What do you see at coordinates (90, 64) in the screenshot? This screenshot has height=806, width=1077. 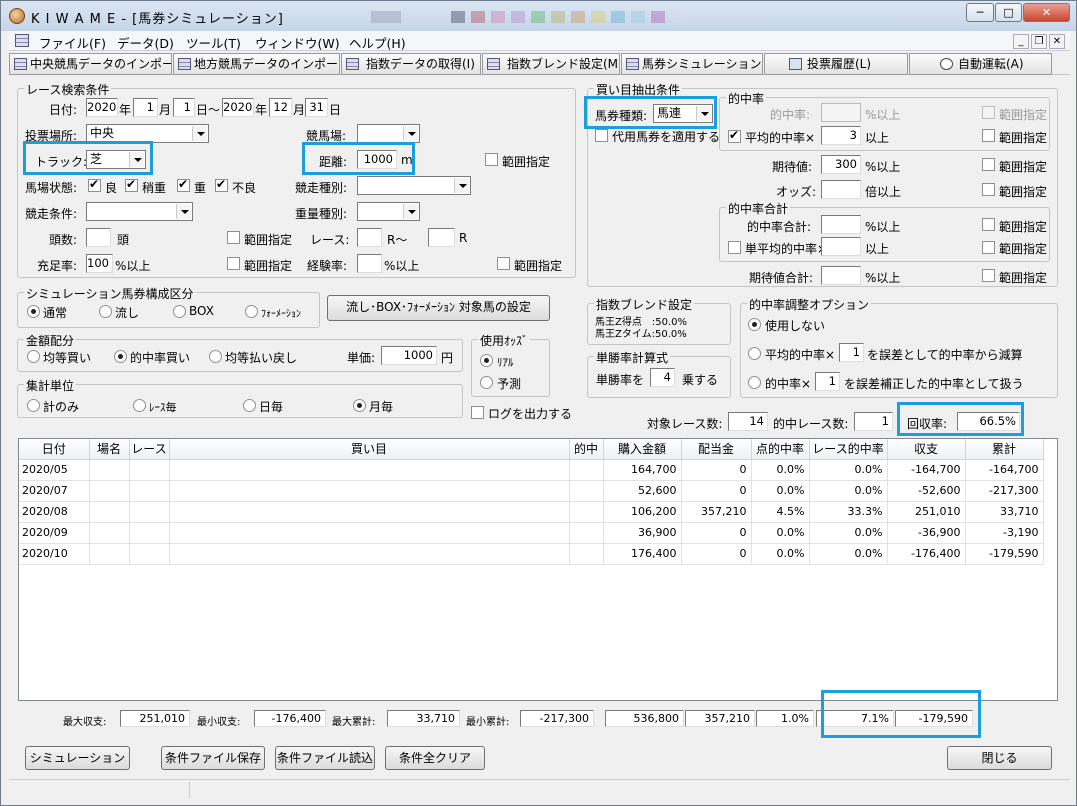 I see `import-central-button: 中央競馬データのインポート(J)` at bounding box center [90, 64].